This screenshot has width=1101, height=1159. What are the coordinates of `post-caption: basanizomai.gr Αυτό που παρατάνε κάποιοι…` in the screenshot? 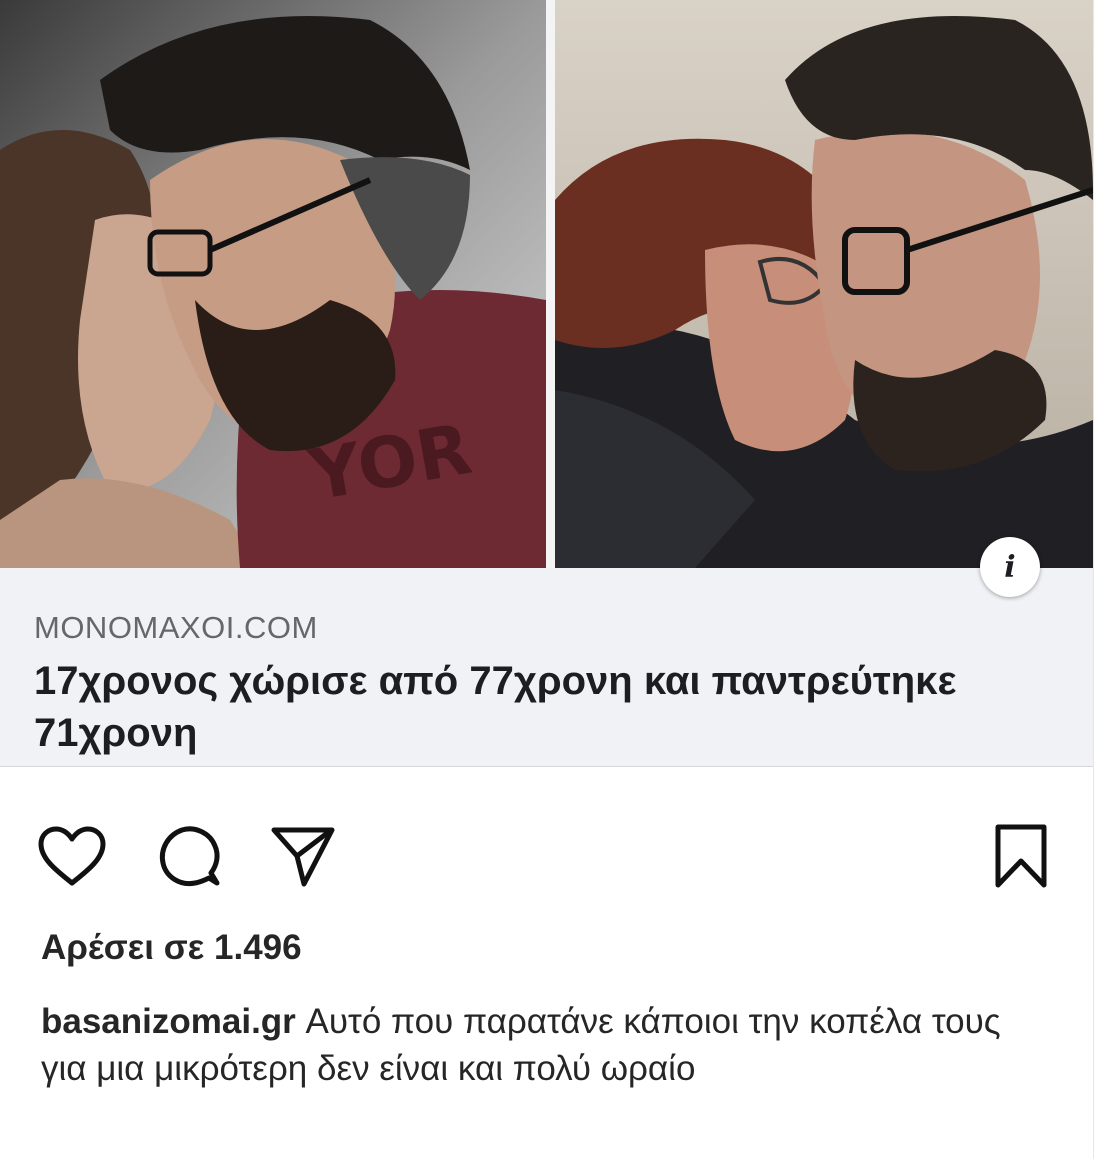 It's located at (546, 1045).